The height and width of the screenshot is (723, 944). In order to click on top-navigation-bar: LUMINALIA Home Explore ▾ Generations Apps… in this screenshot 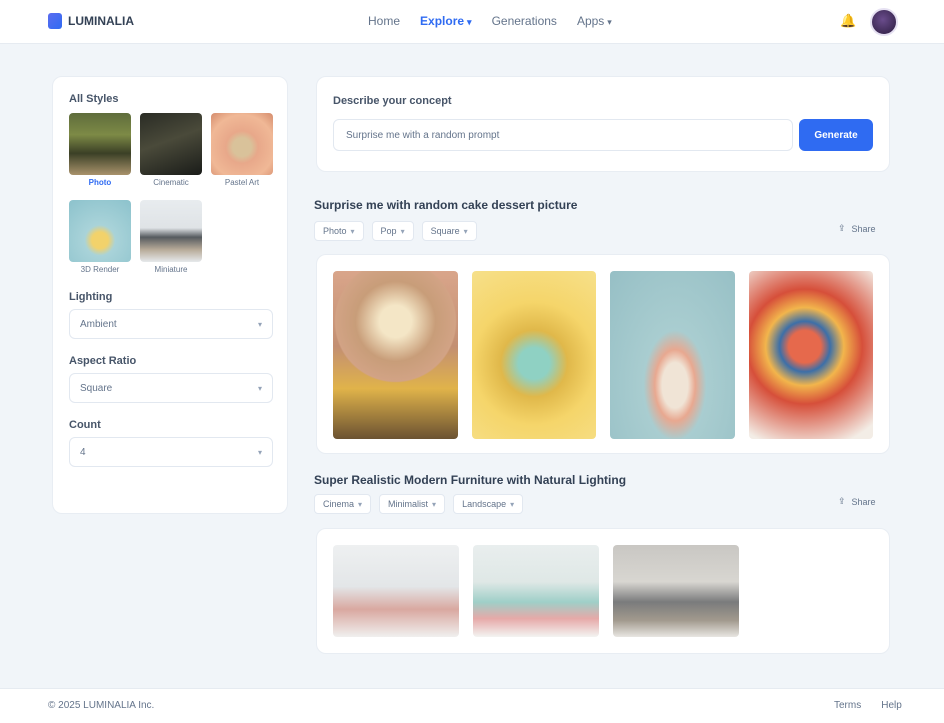, I will do `click(472, 22)`.